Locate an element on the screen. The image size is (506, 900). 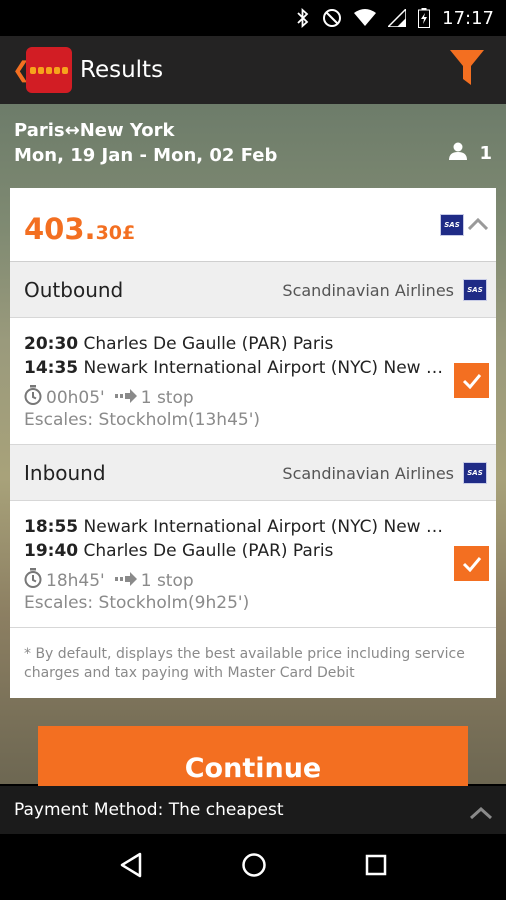
continue-button: Continue is located at coordinates (253, 757).